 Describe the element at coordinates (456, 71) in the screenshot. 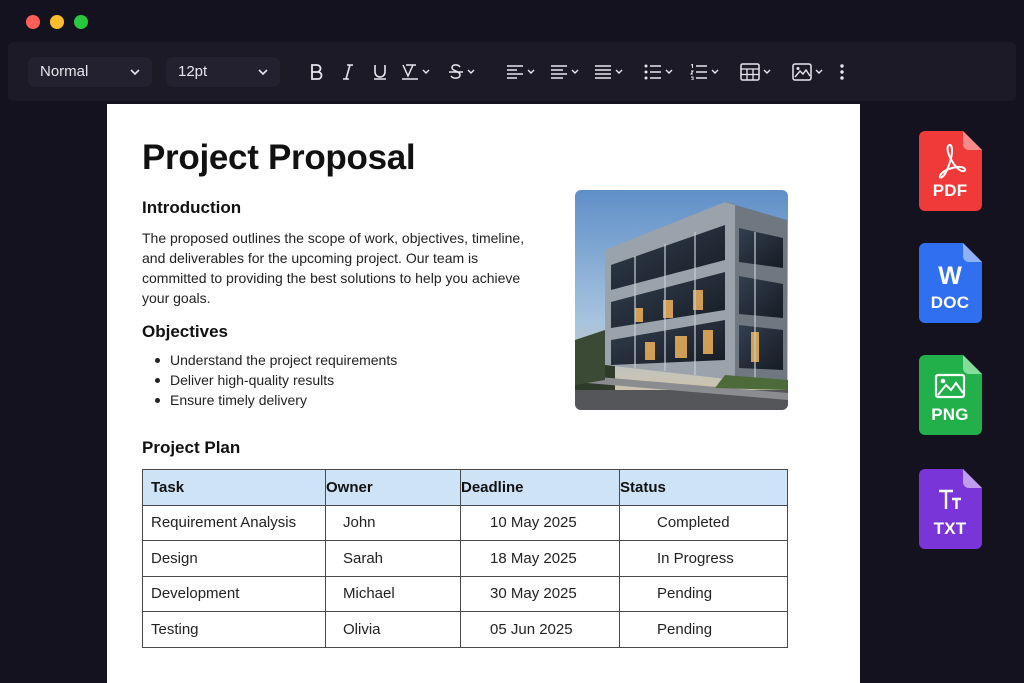

I see `strikethrough-icon` at that location.